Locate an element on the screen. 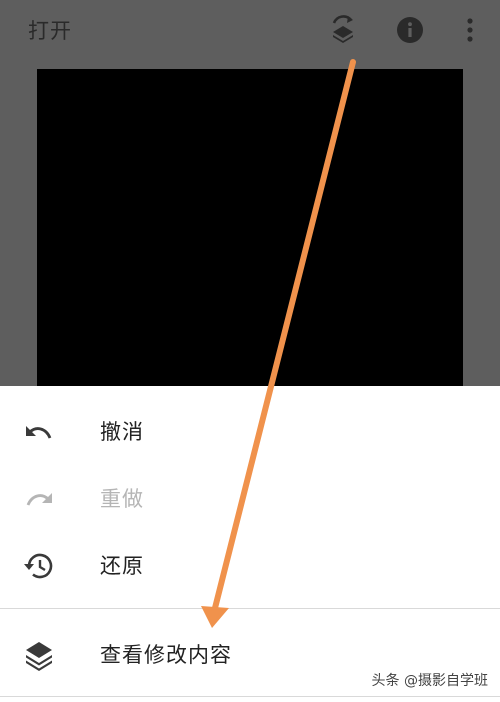  history-icon is located at coordinates (39, 566).